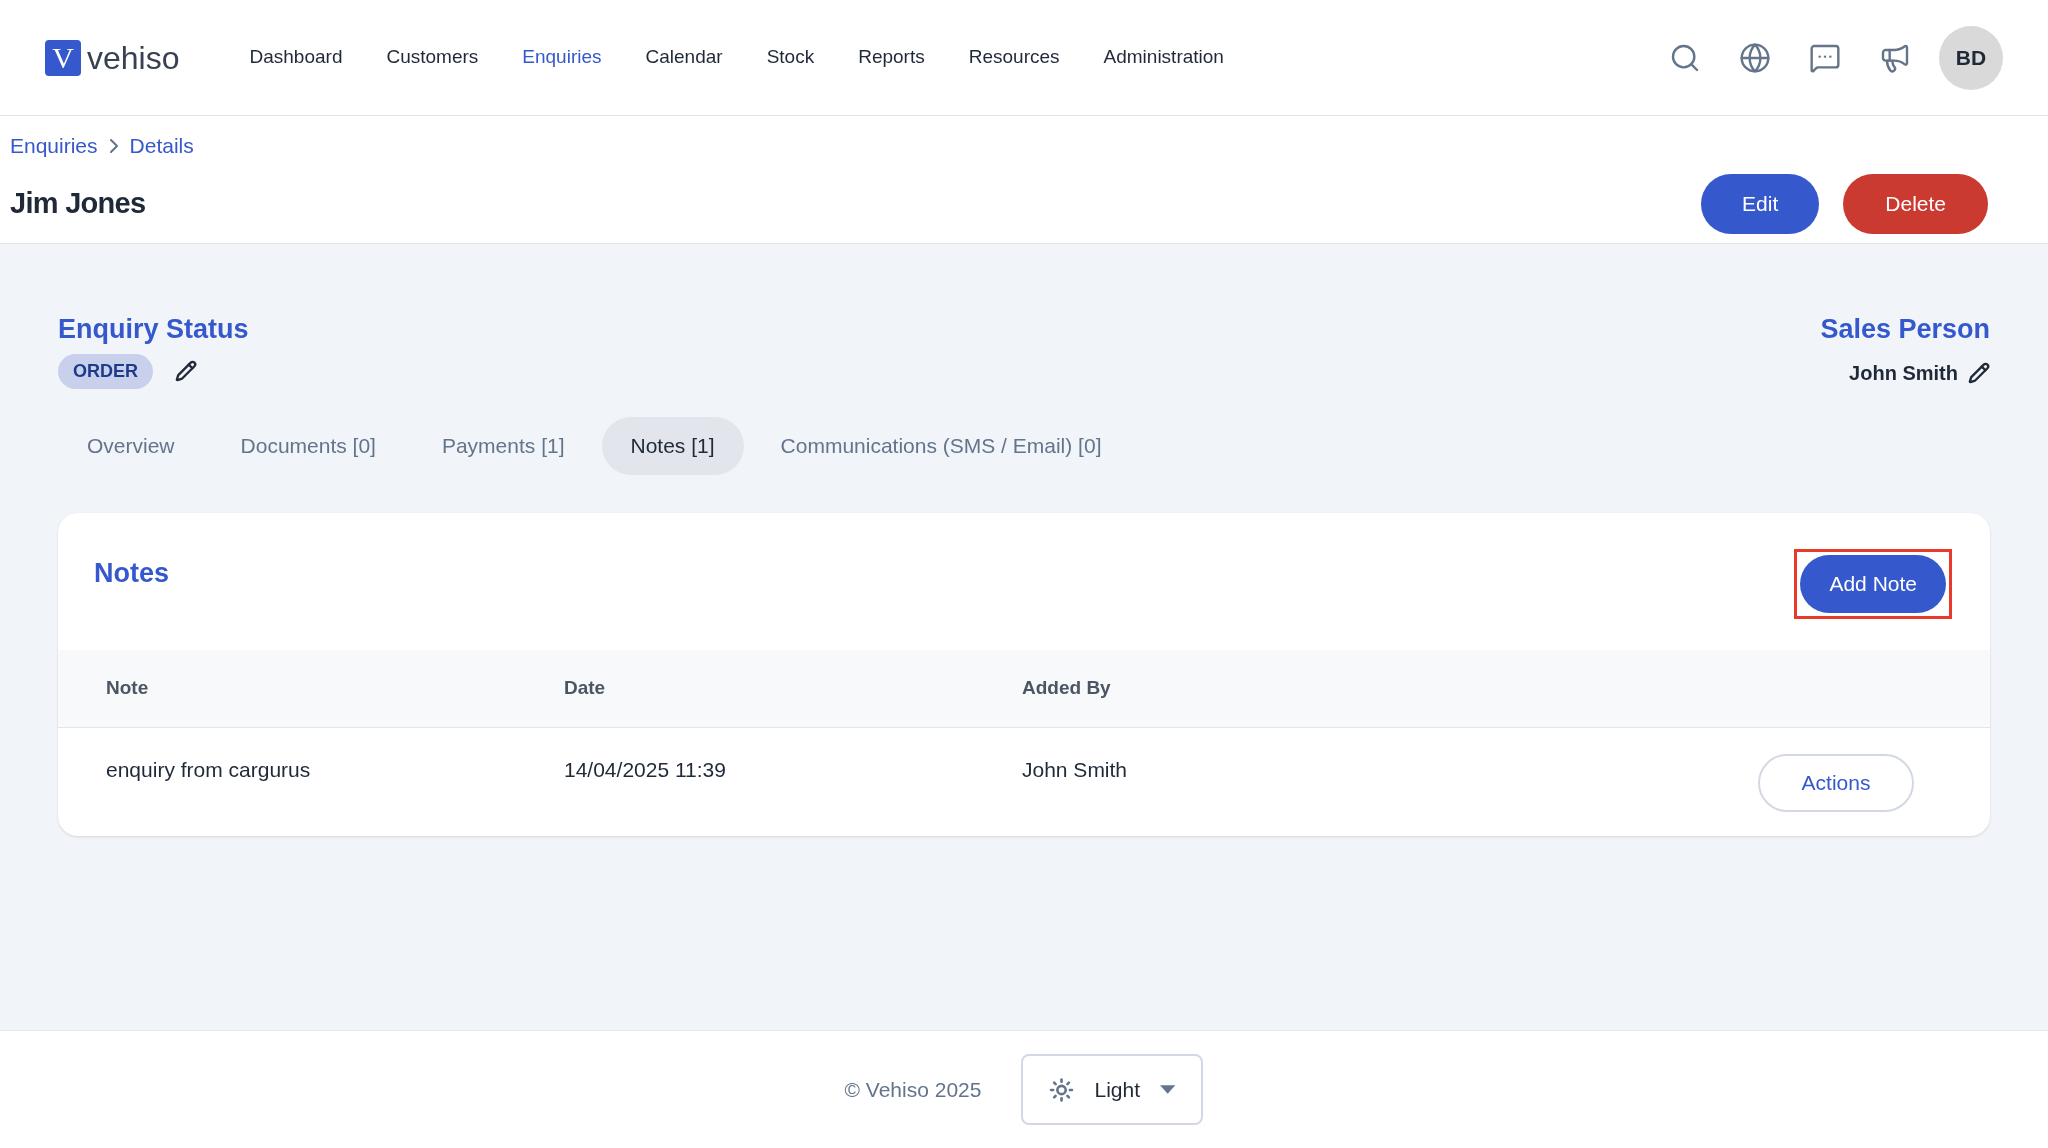  What do you see at coordinates (1915, 203) in the screenshot?
I see `delete-button: Delete` at bounding box center [1915, 203].